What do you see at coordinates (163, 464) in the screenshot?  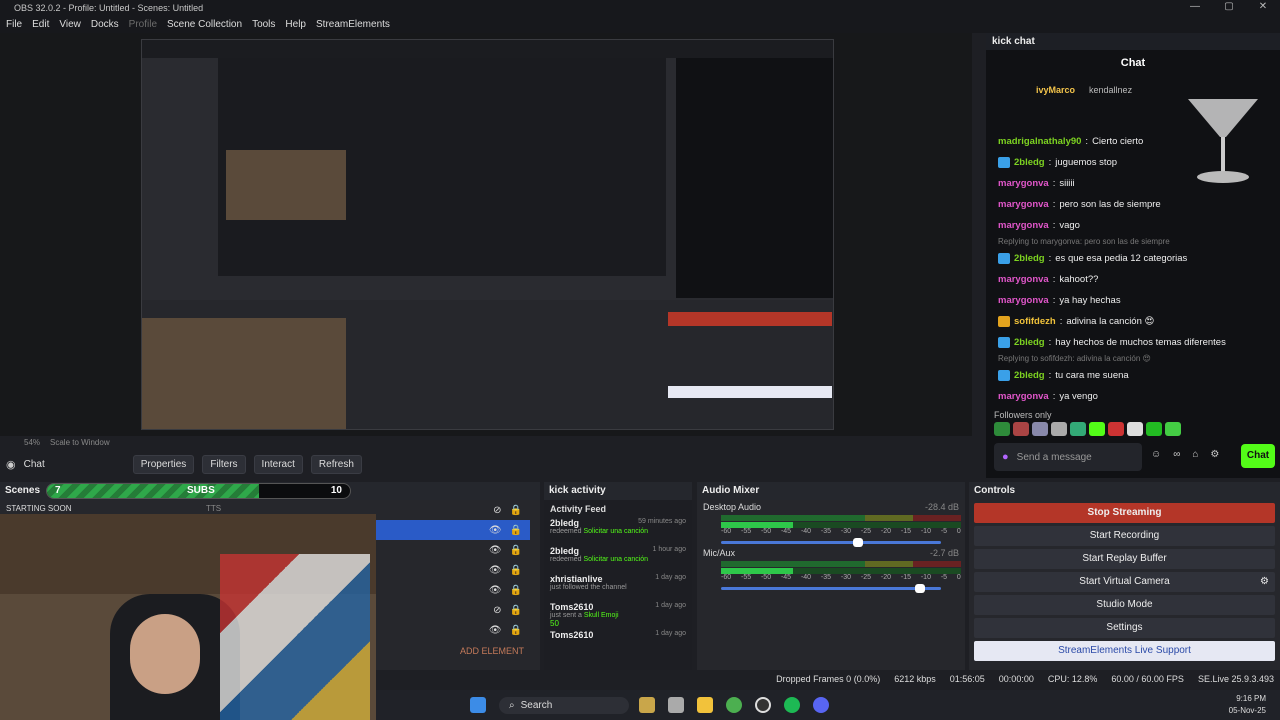 I see `properties-button: Properties` at bounding box center [163, 464].